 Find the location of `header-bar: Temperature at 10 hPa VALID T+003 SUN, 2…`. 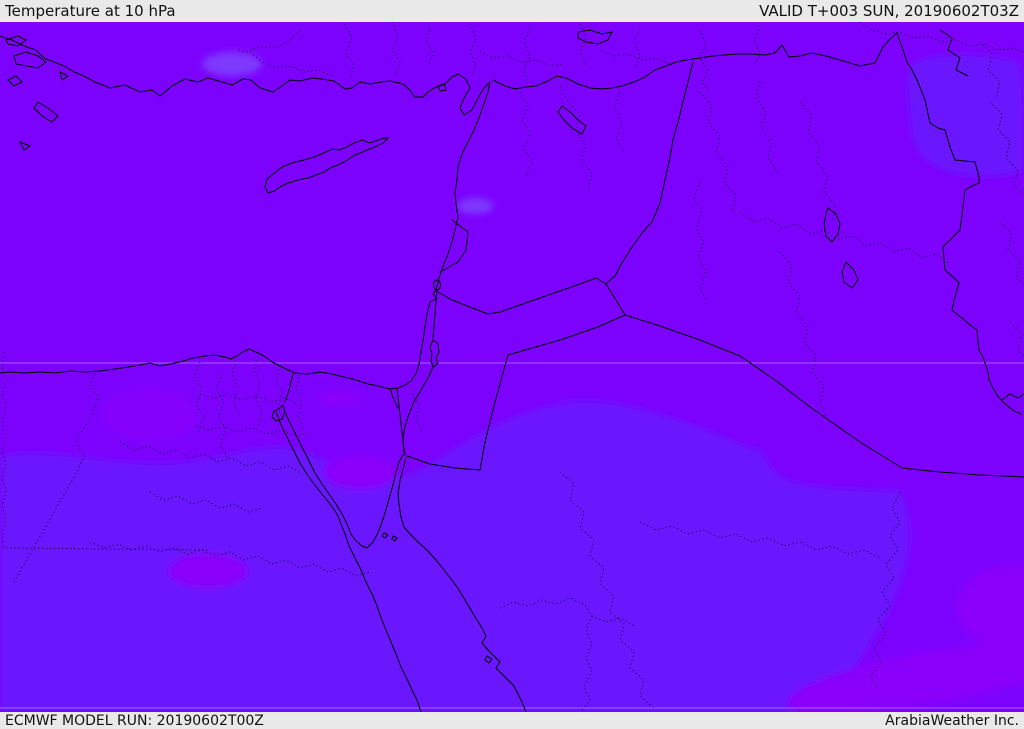

header-bar: Temperature at 10 hPa VALID T+003 SUN, 2… is located at coordinates (512, 11).